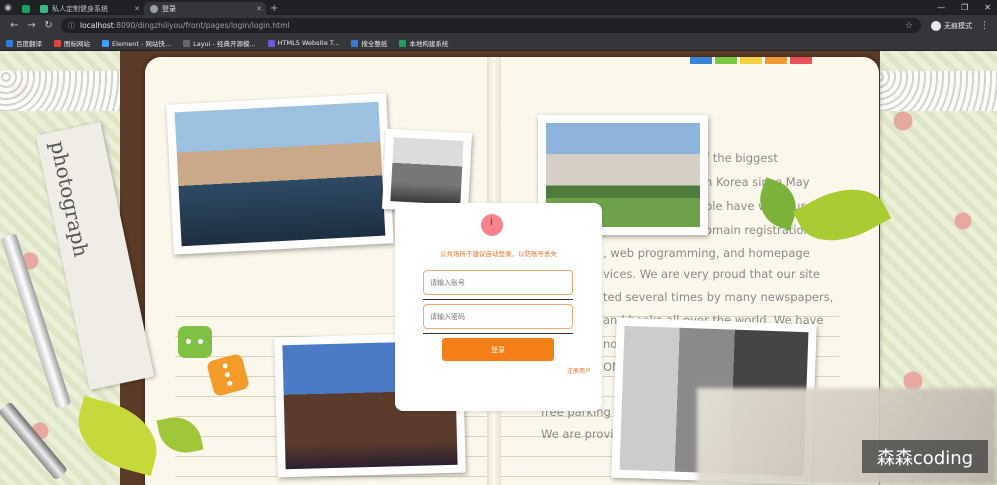 The width and height of the screenshot is (997, 485). I want to click on minimize-icon: —, so click(941, 7).